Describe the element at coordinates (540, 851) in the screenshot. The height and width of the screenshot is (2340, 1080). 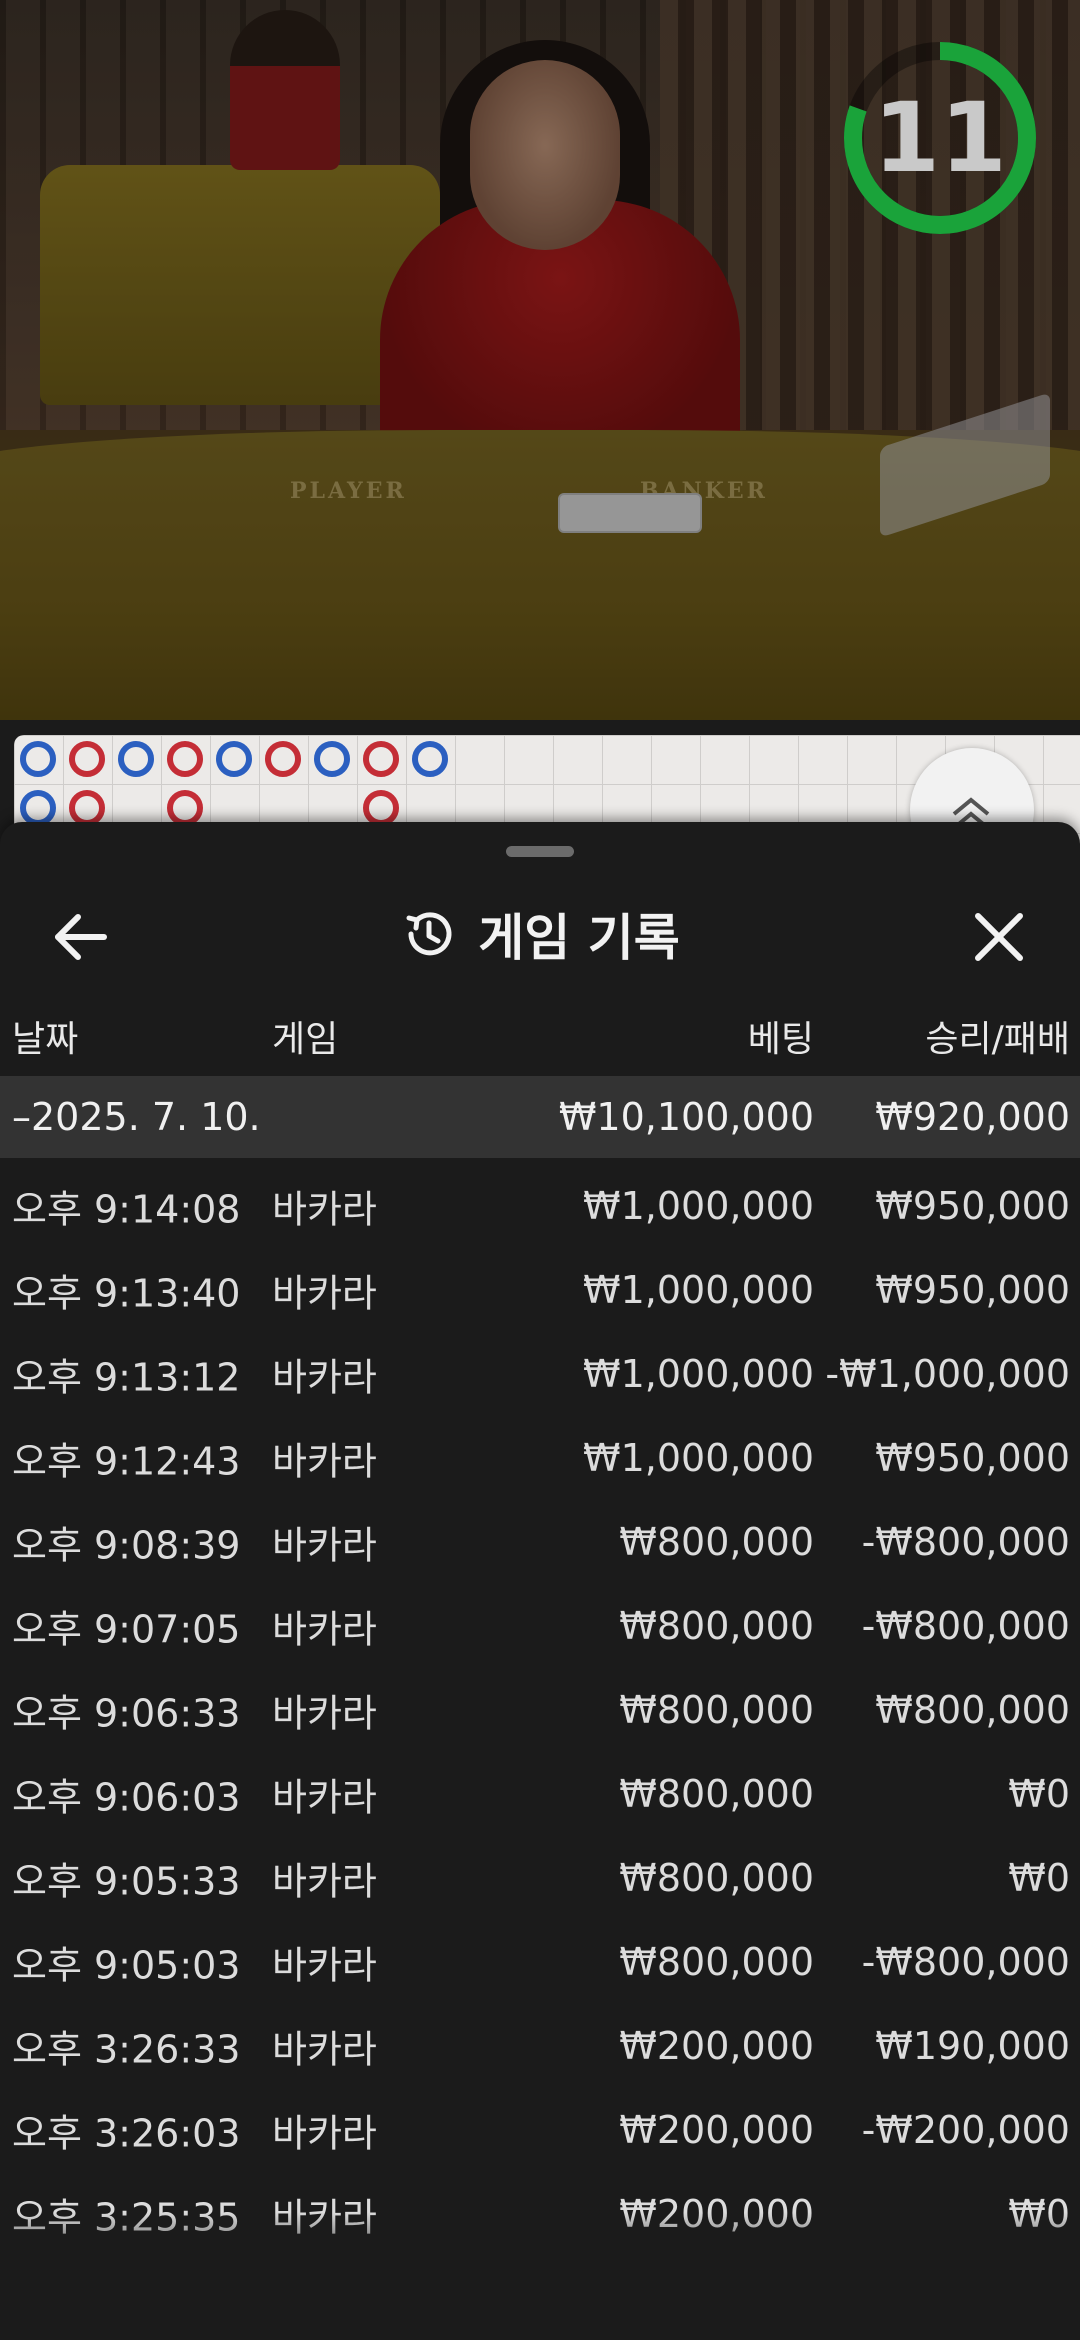
I see `sheet-drag-handle` at that location.